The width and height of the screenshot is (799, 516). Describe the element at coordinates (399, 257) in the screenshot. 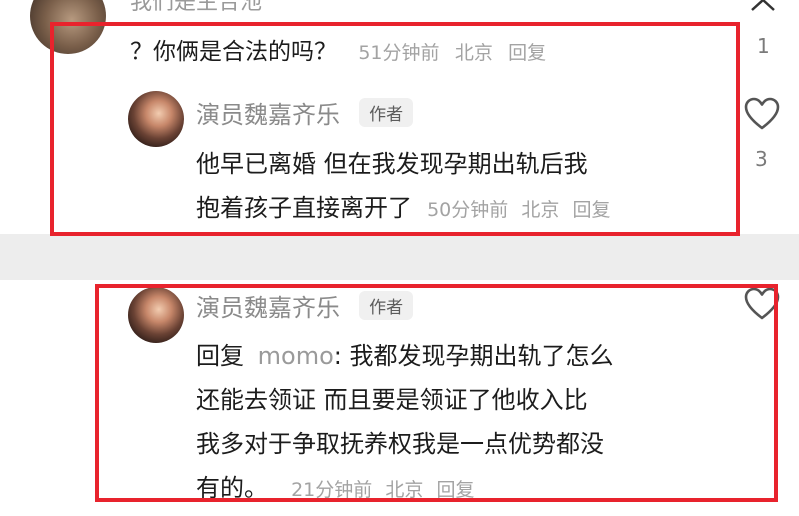

I see `comment-group-separator` at that location.